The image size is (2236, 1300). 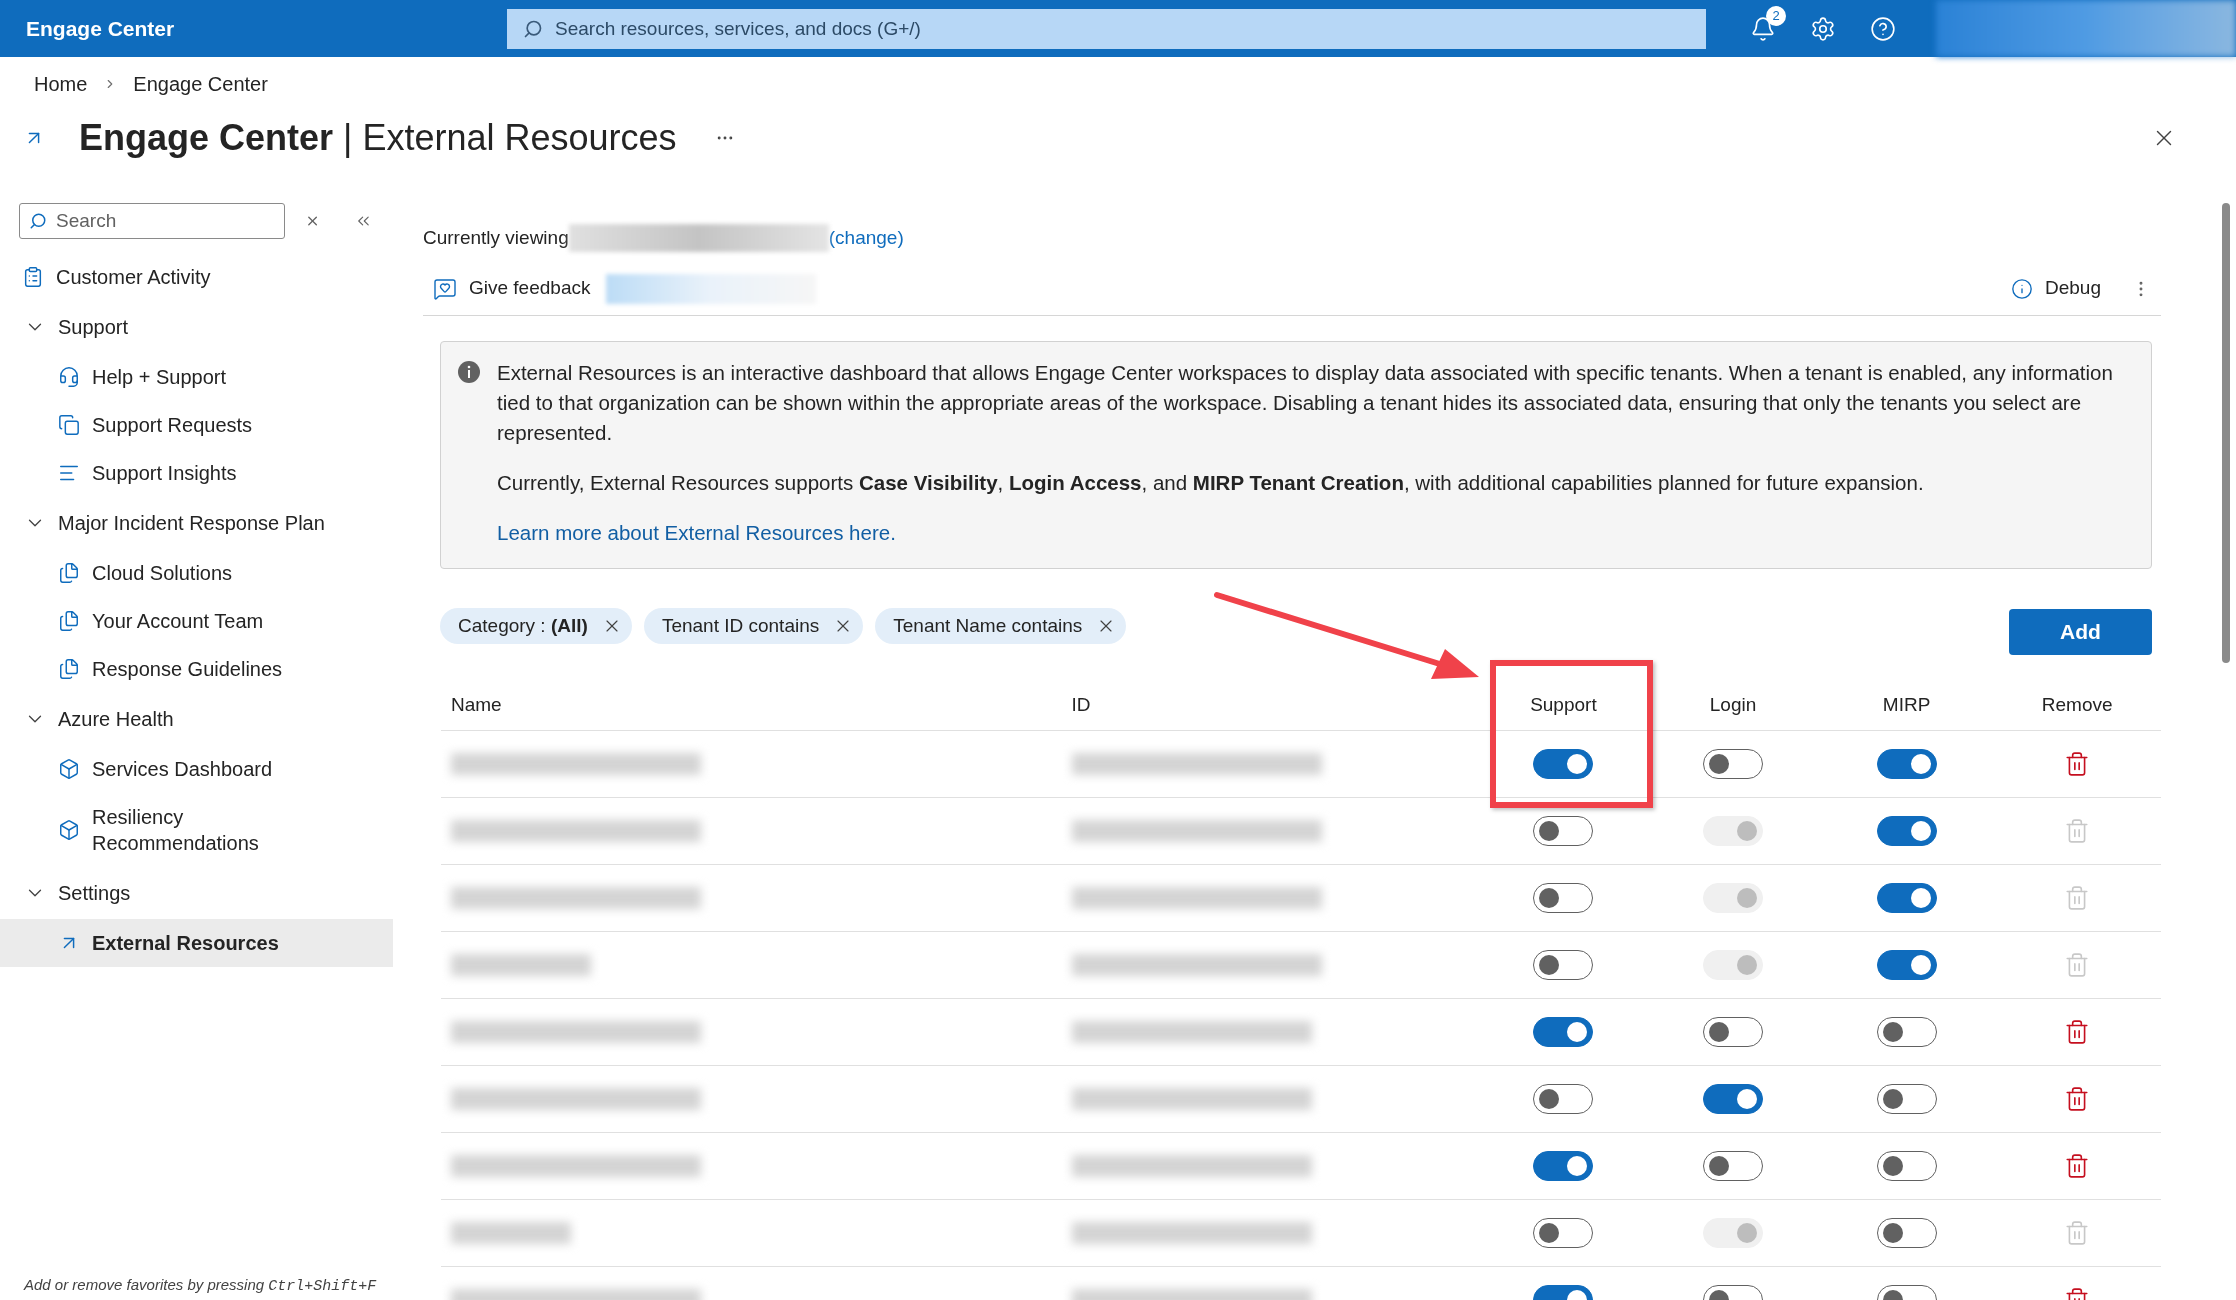 What do you see at coordinates (1906, 705) in the screenshot?
I see `column-header: MIRP` at bounding box center [1906, 705].